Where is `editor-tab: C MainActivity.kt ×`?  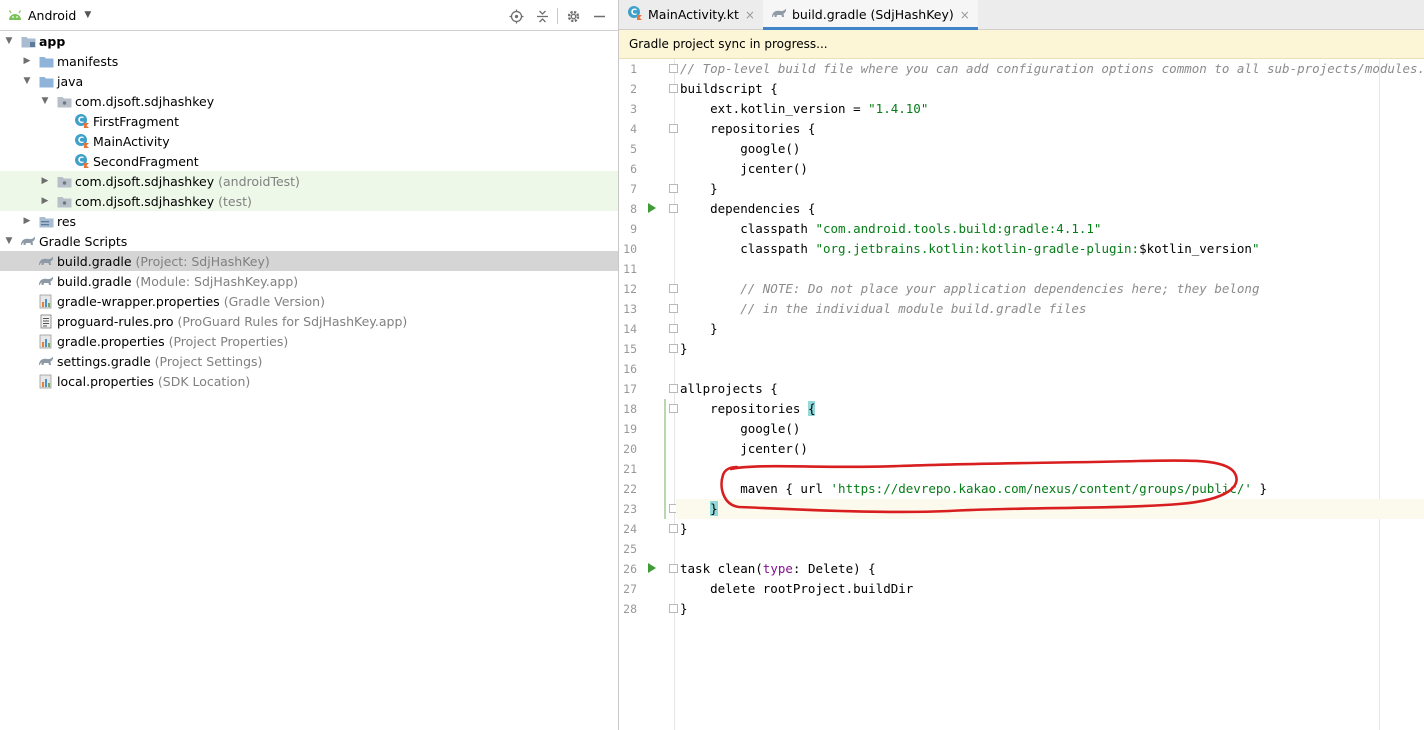
editor-tab: C MainActivity.kt × is located at coordinates (691, 14).